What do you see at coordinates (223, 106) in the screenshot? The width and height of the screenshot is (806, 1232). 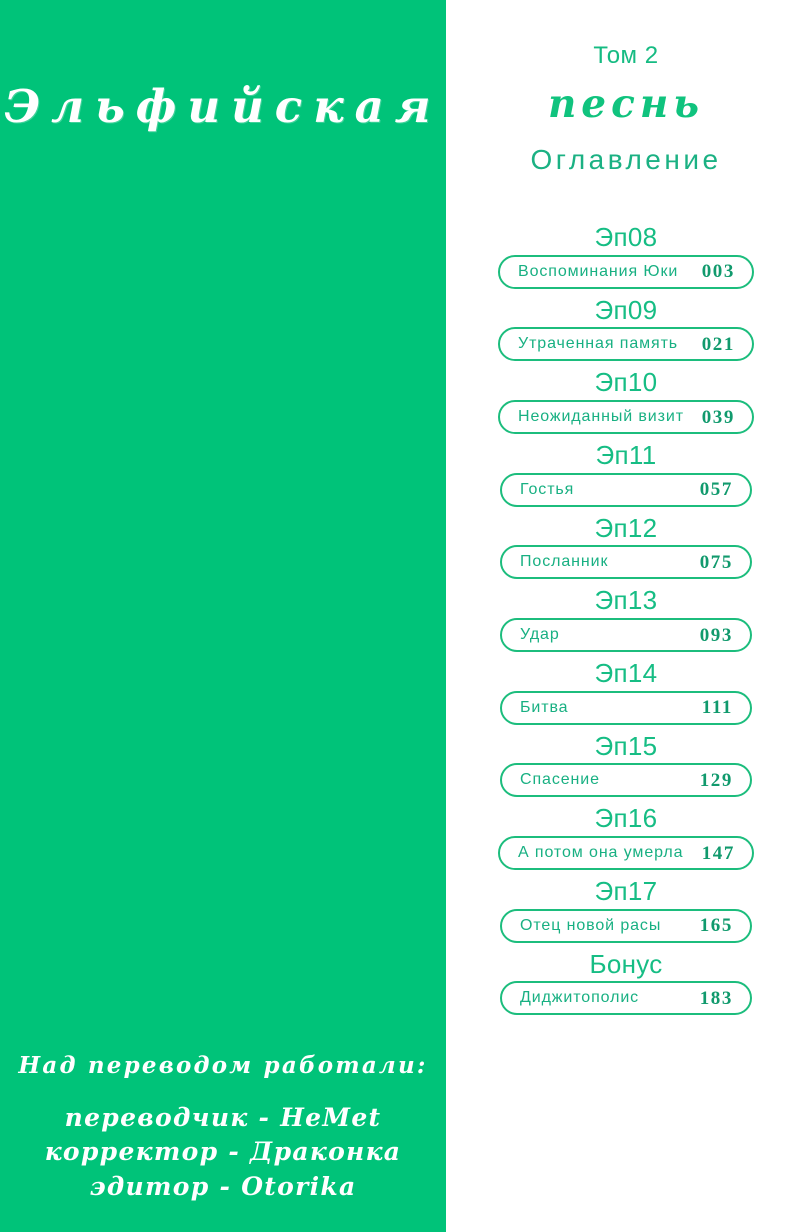 I see `series-title: Эльфийская` at bounding box center [223, 106].